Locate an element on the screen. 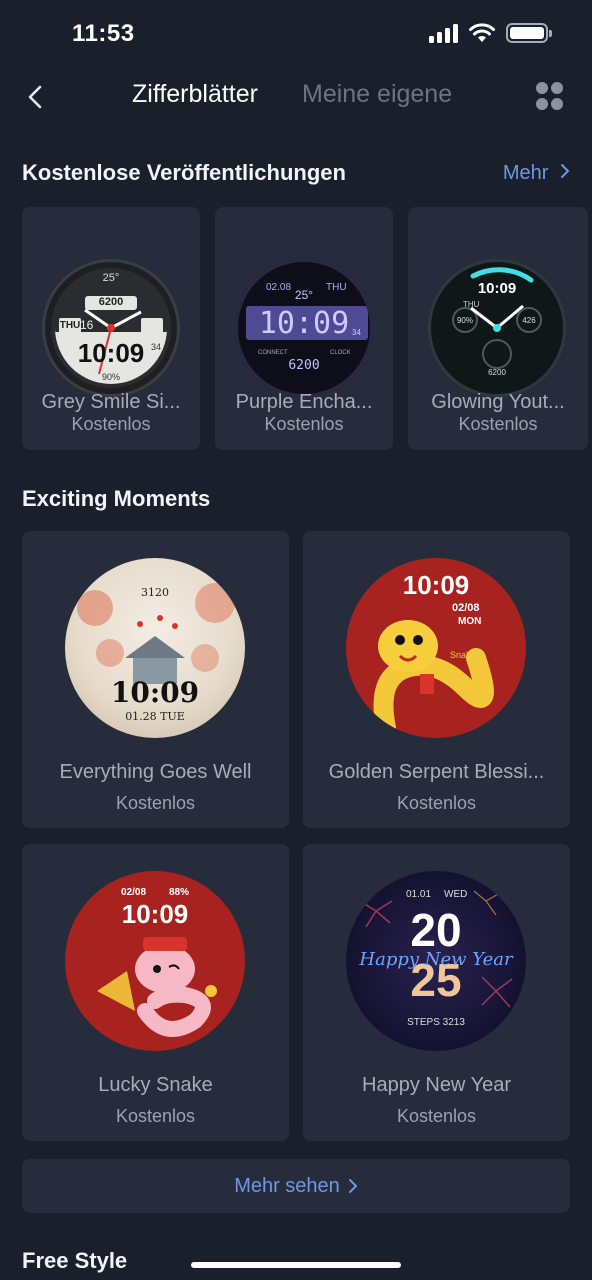 The image size is (592, 1280). back-button is located at coordinates (35, 97).